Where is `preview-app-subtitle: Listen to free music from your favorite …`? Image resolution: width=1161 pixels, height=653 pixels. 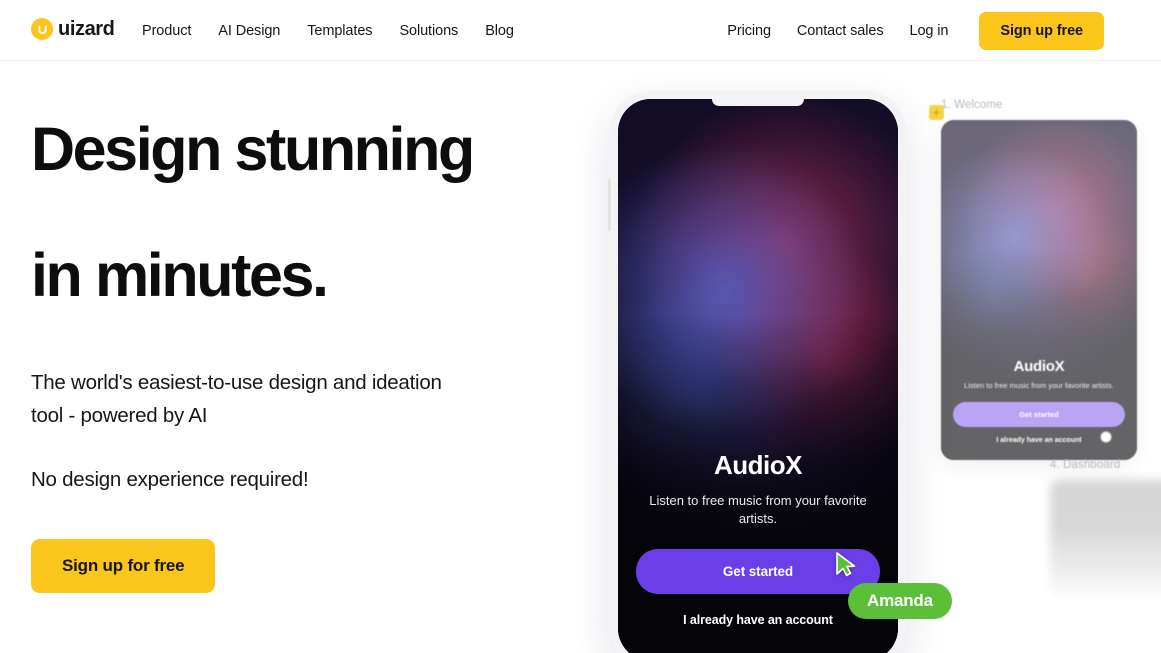 preview-app-subtitle: Listen to free music from your favorite … is located at coordinates (1039, 385).